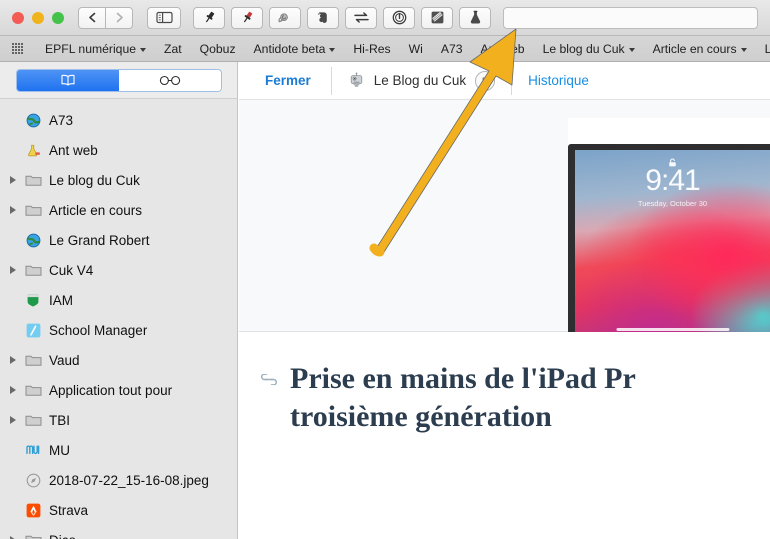 The width and height of the screenshot is (770, 539). I want to click on bookmark-le-blog-du-cuk: Le blog du Cuk, so click(589, 49).